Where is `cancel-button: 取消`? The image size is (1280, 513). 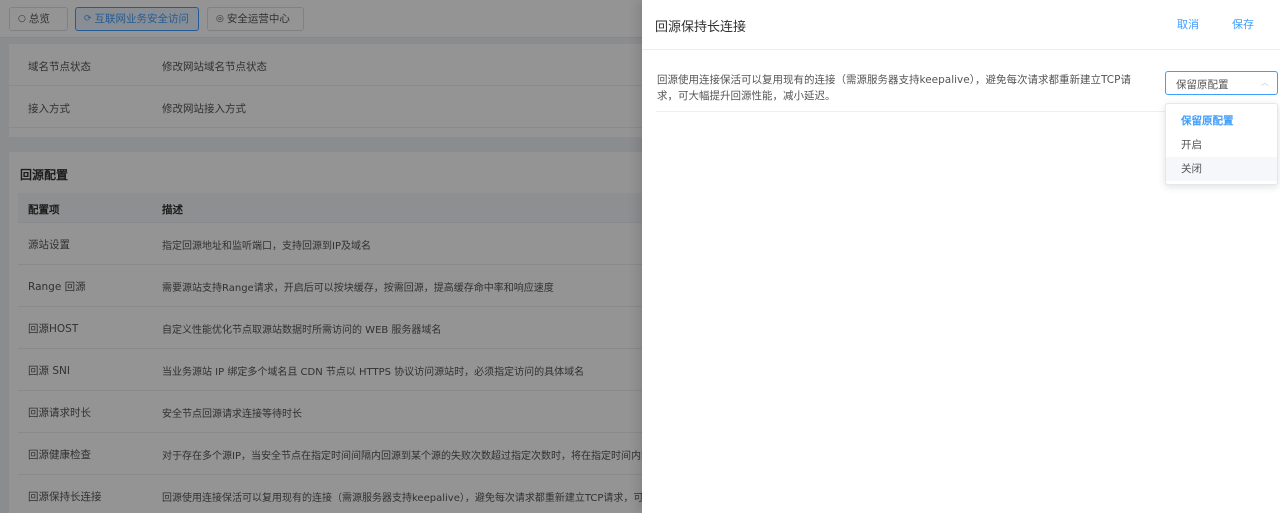
cancel-button: 取消 is located at coordinates (1188, 24).